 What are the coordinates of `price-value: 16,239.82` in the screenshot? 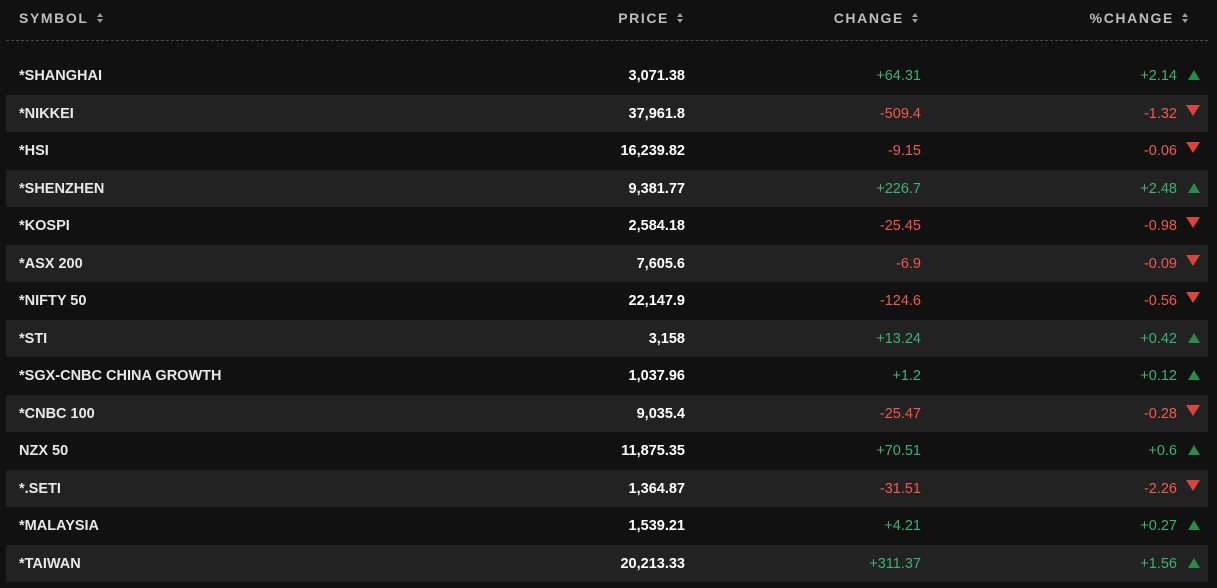 It's located at (652, 151).